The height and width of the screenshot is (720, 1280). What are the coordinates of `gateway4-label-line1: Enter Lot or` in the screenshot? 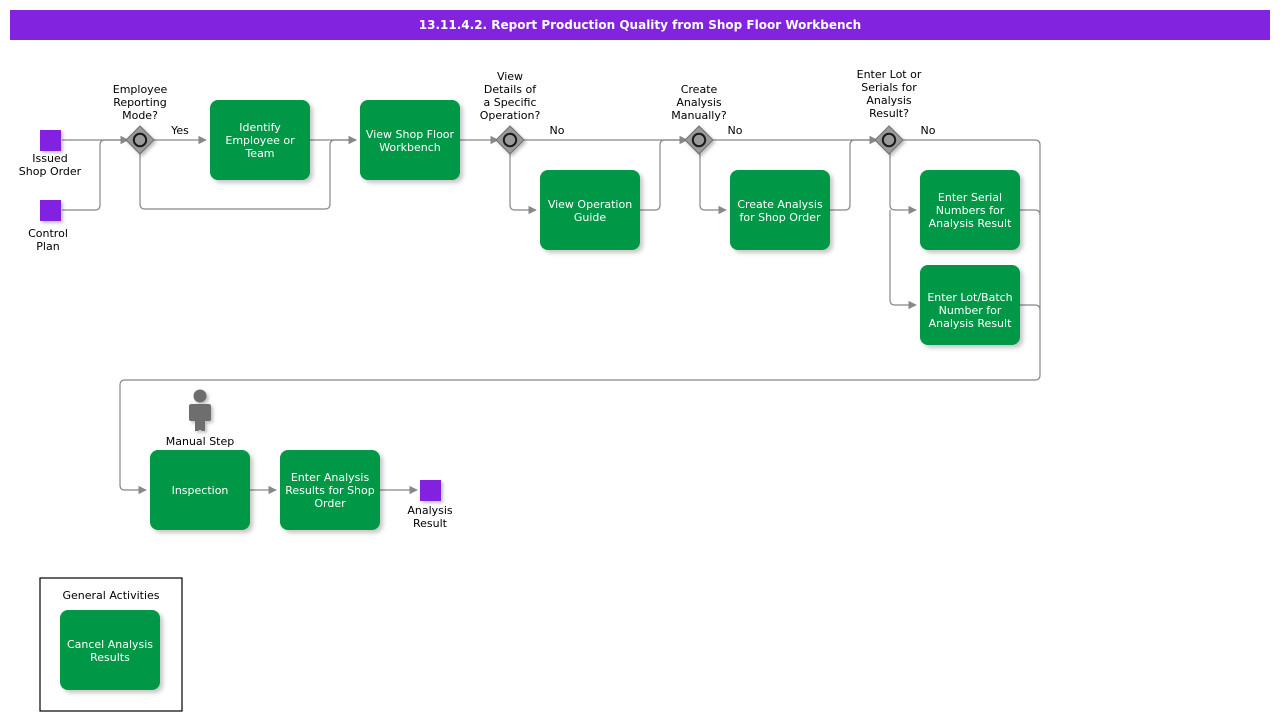 It's located at (889, 74).